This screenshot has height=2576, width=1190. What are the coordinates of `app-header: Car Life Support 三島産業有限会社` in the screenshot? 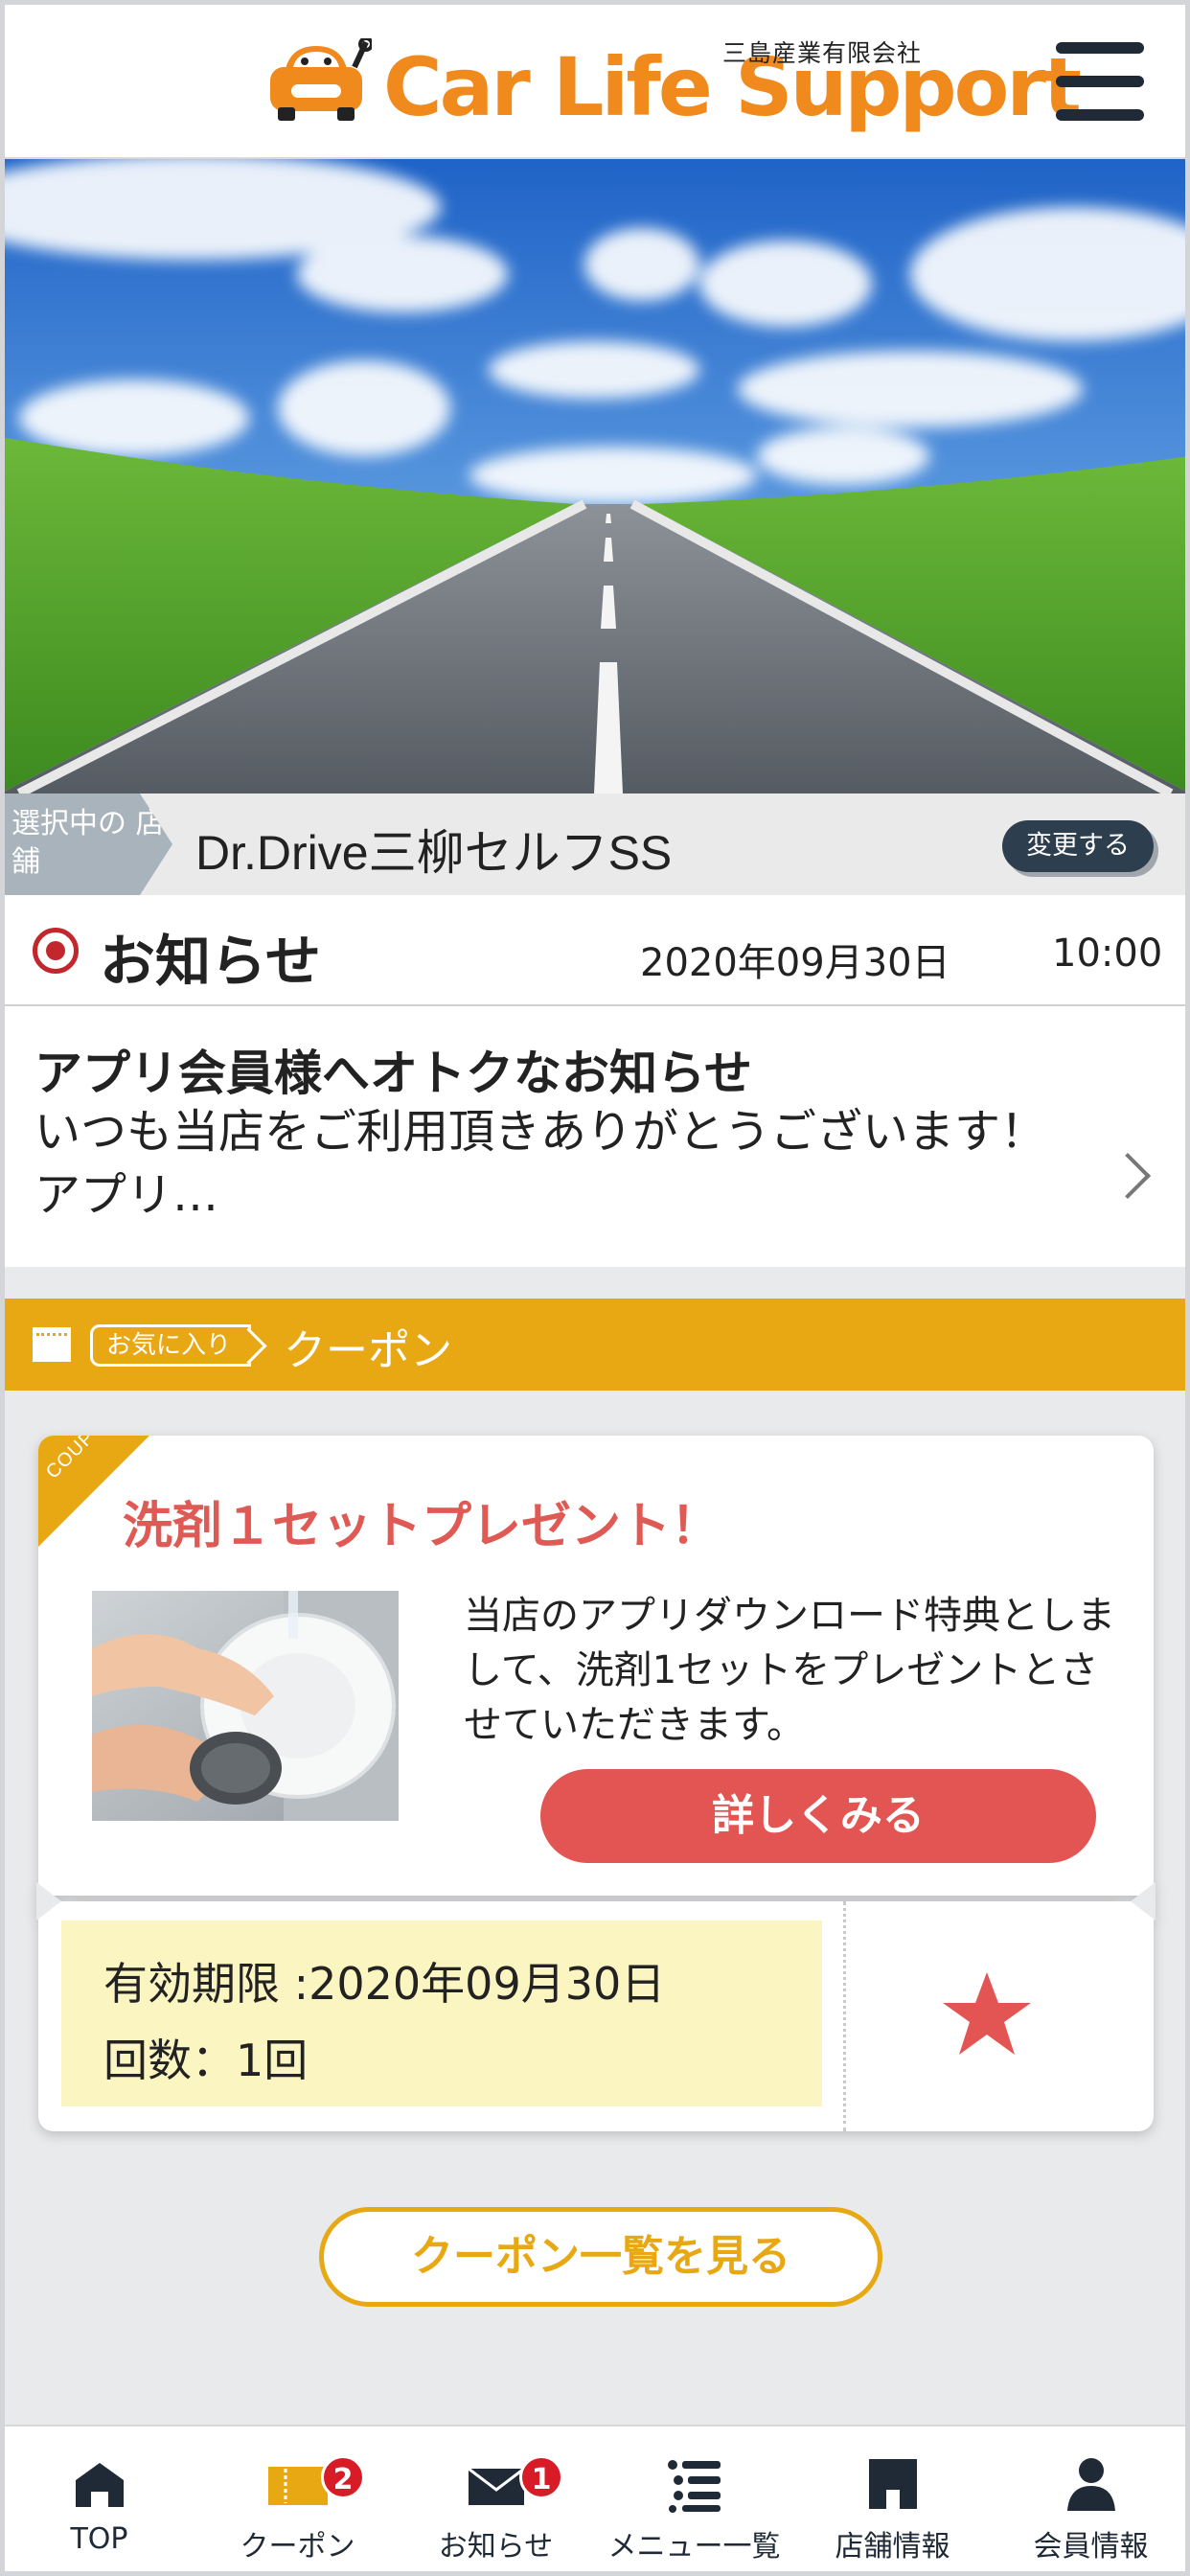 It's located at (595, 79).